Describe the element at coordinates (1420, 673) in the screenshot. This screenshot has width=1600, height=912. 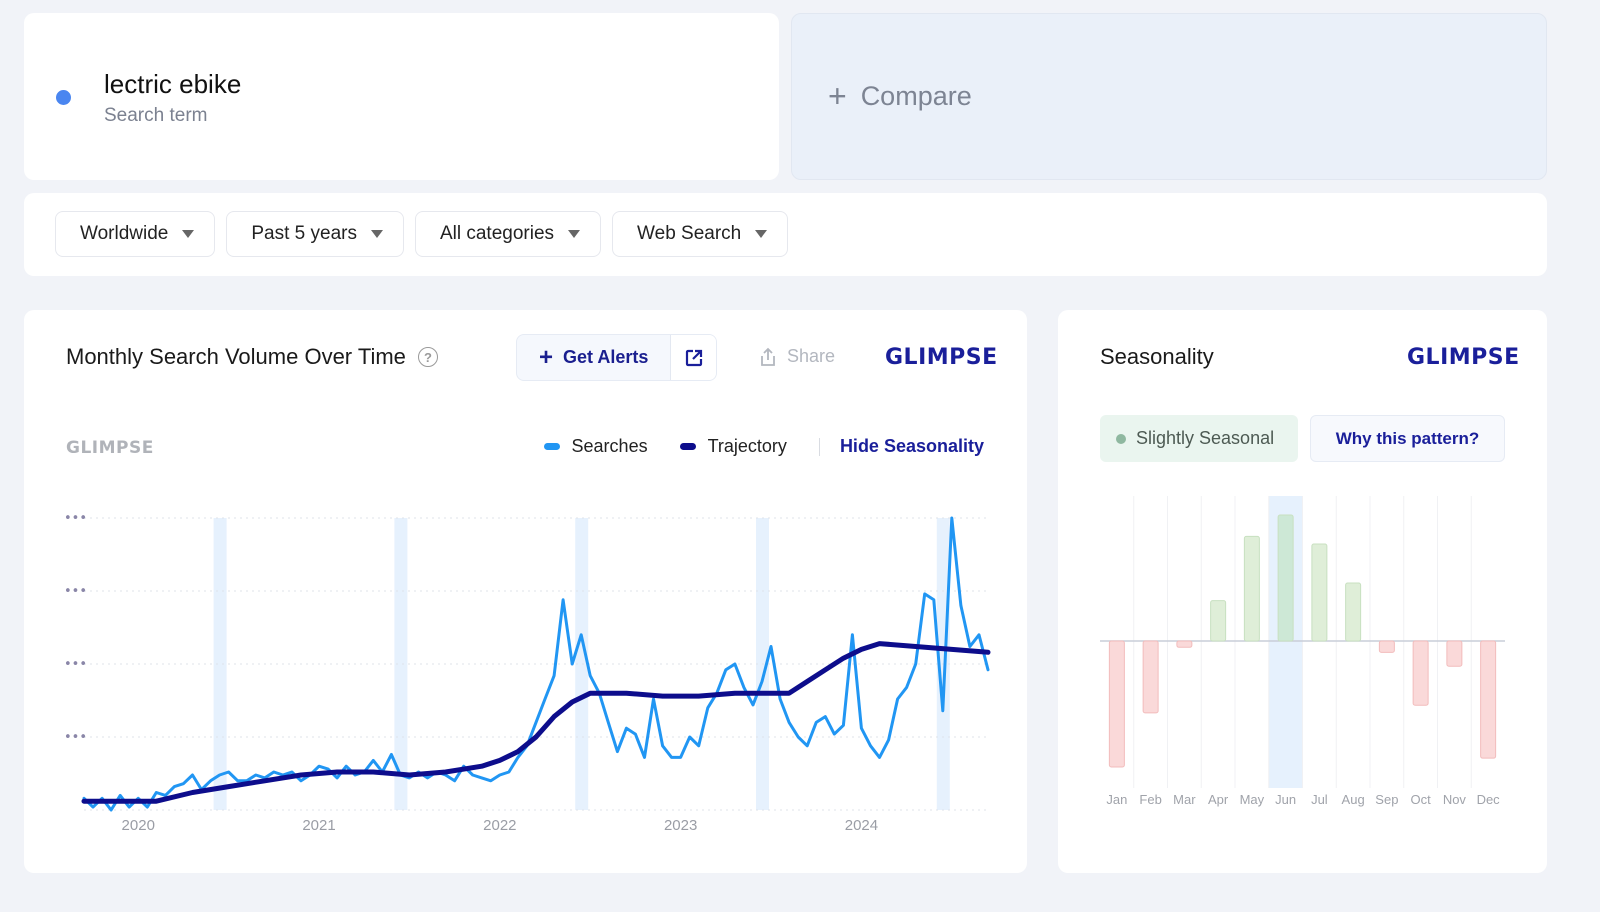
I see `bar-oct` at that location.